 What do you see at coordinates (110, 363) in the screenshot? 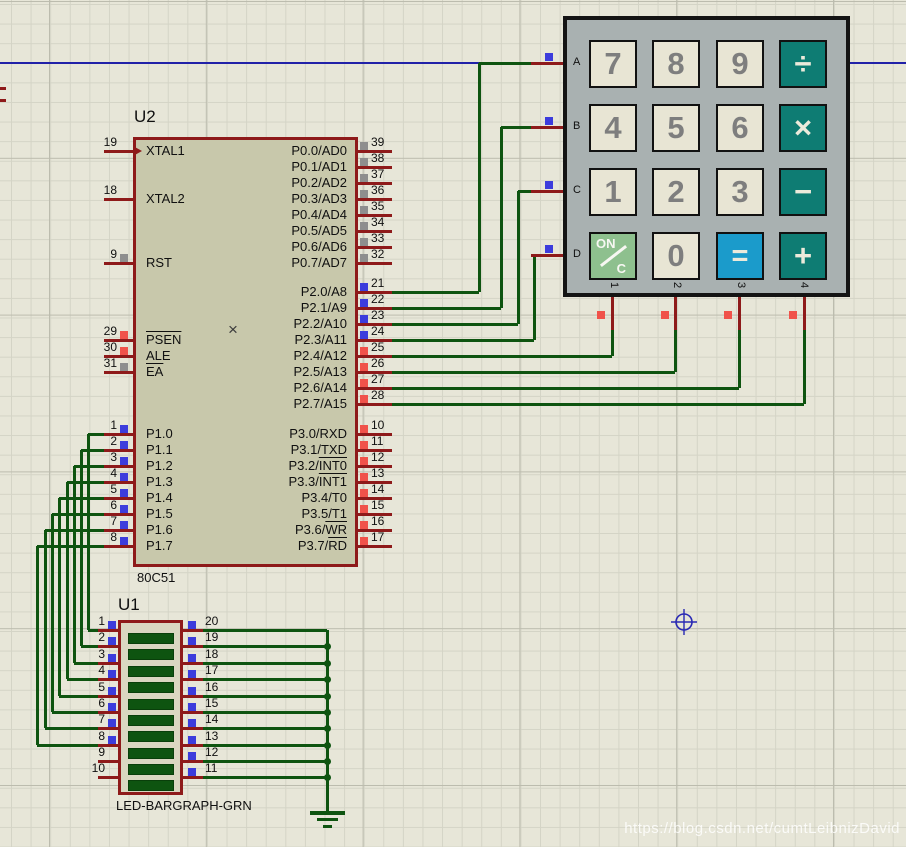
I see `pin-number: 31` at bounding box center [110, 363].